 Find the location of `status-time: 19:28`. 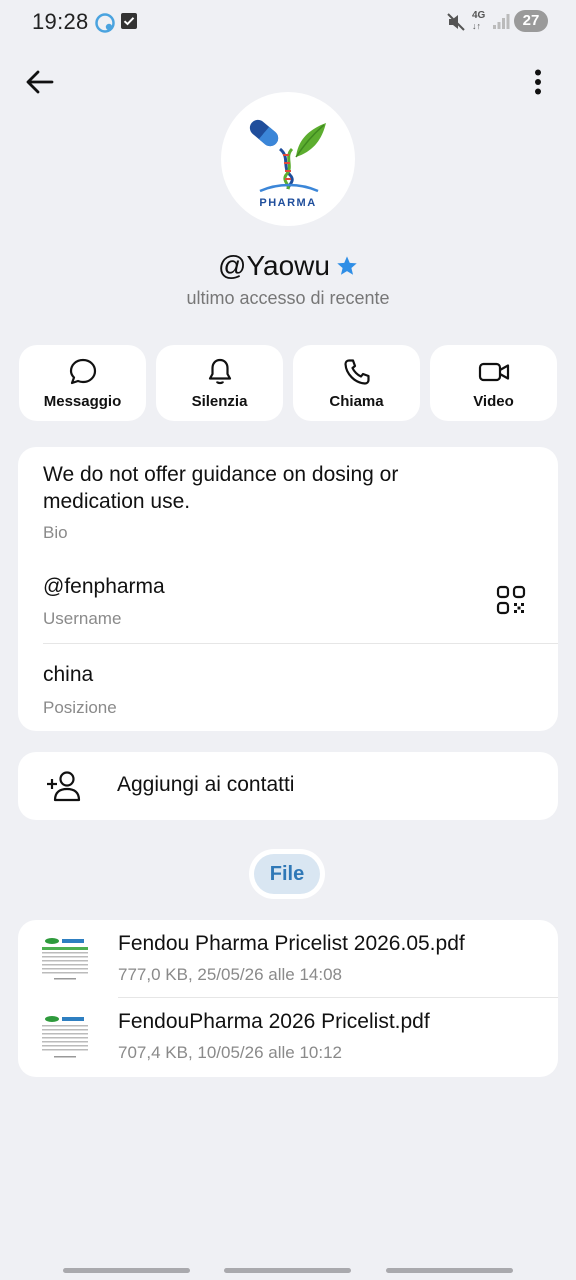

status-time: 19:28 is located at coordinates (60, 21).